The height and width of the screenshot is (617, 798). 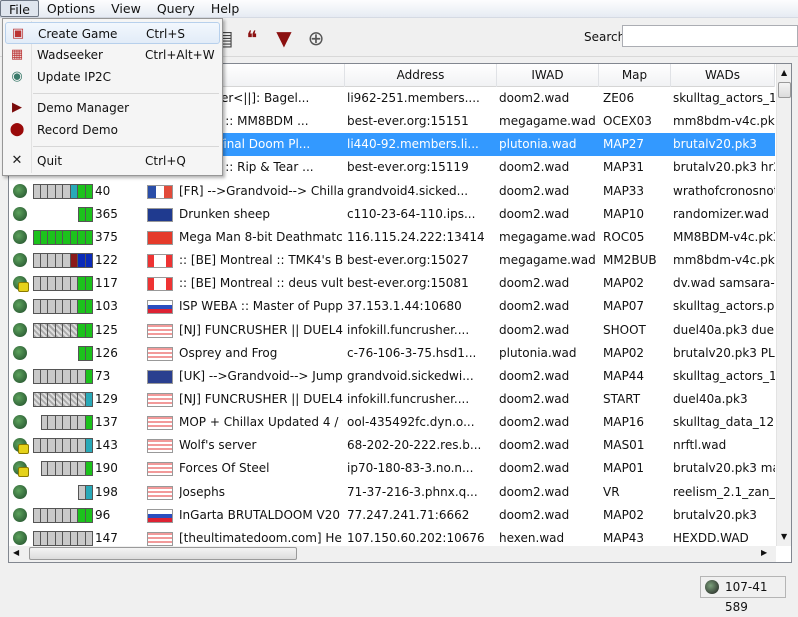 What do you see at coordinates (160, 284) in the screenshot?
I see `flag-ca-icon` at bounding box center [160, 284].